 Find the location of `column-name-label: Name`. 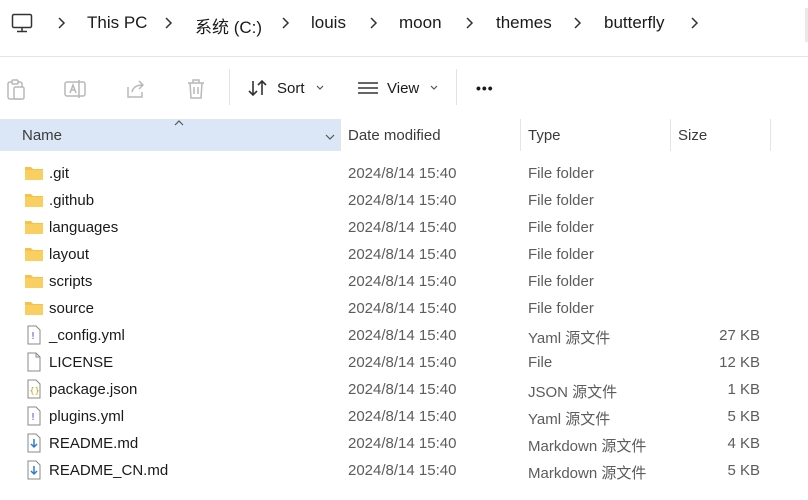

column-name-label: Name is located at coordinates (42, 135).